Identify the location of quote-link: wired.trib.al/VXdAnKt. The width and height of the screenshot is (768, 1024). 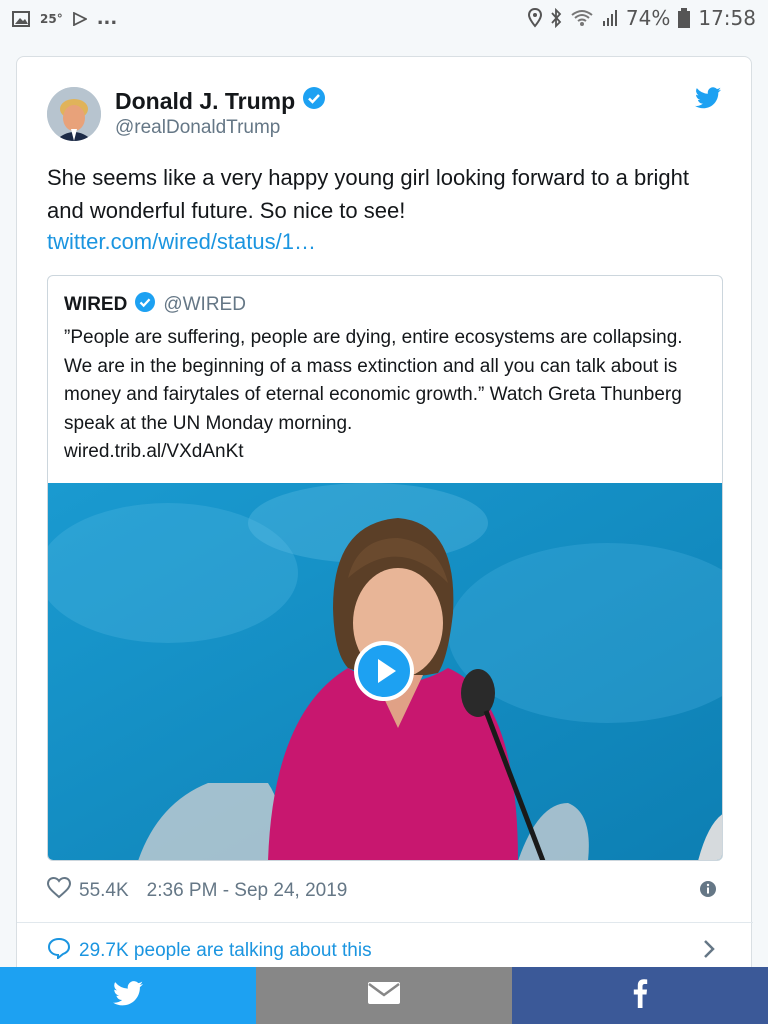
(154, 451).